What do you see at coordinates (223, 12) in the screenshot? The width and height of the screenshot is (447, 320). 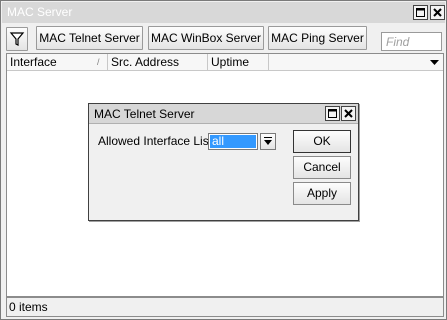 I see `window-titlebar: MAC Server` at bounding box center [223, 12].